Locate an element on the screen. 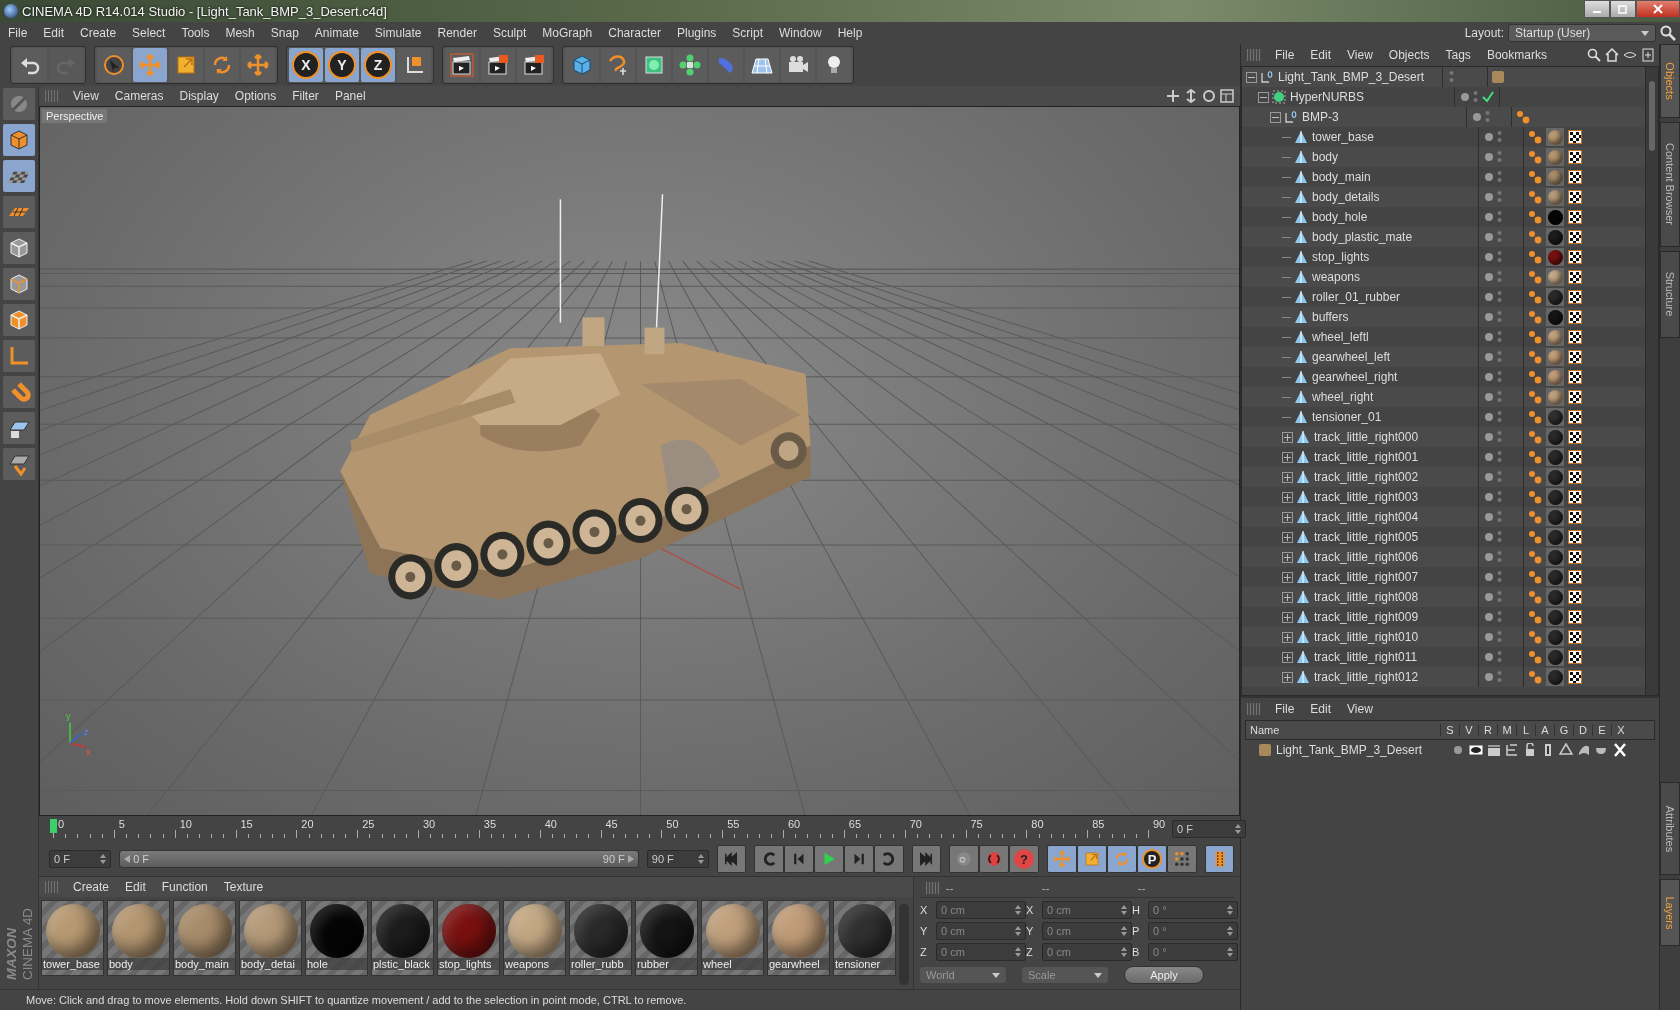 The width and height of the screenshot is (1680, 1010). side-tab: Layers is located at coordinates (1670, 912).